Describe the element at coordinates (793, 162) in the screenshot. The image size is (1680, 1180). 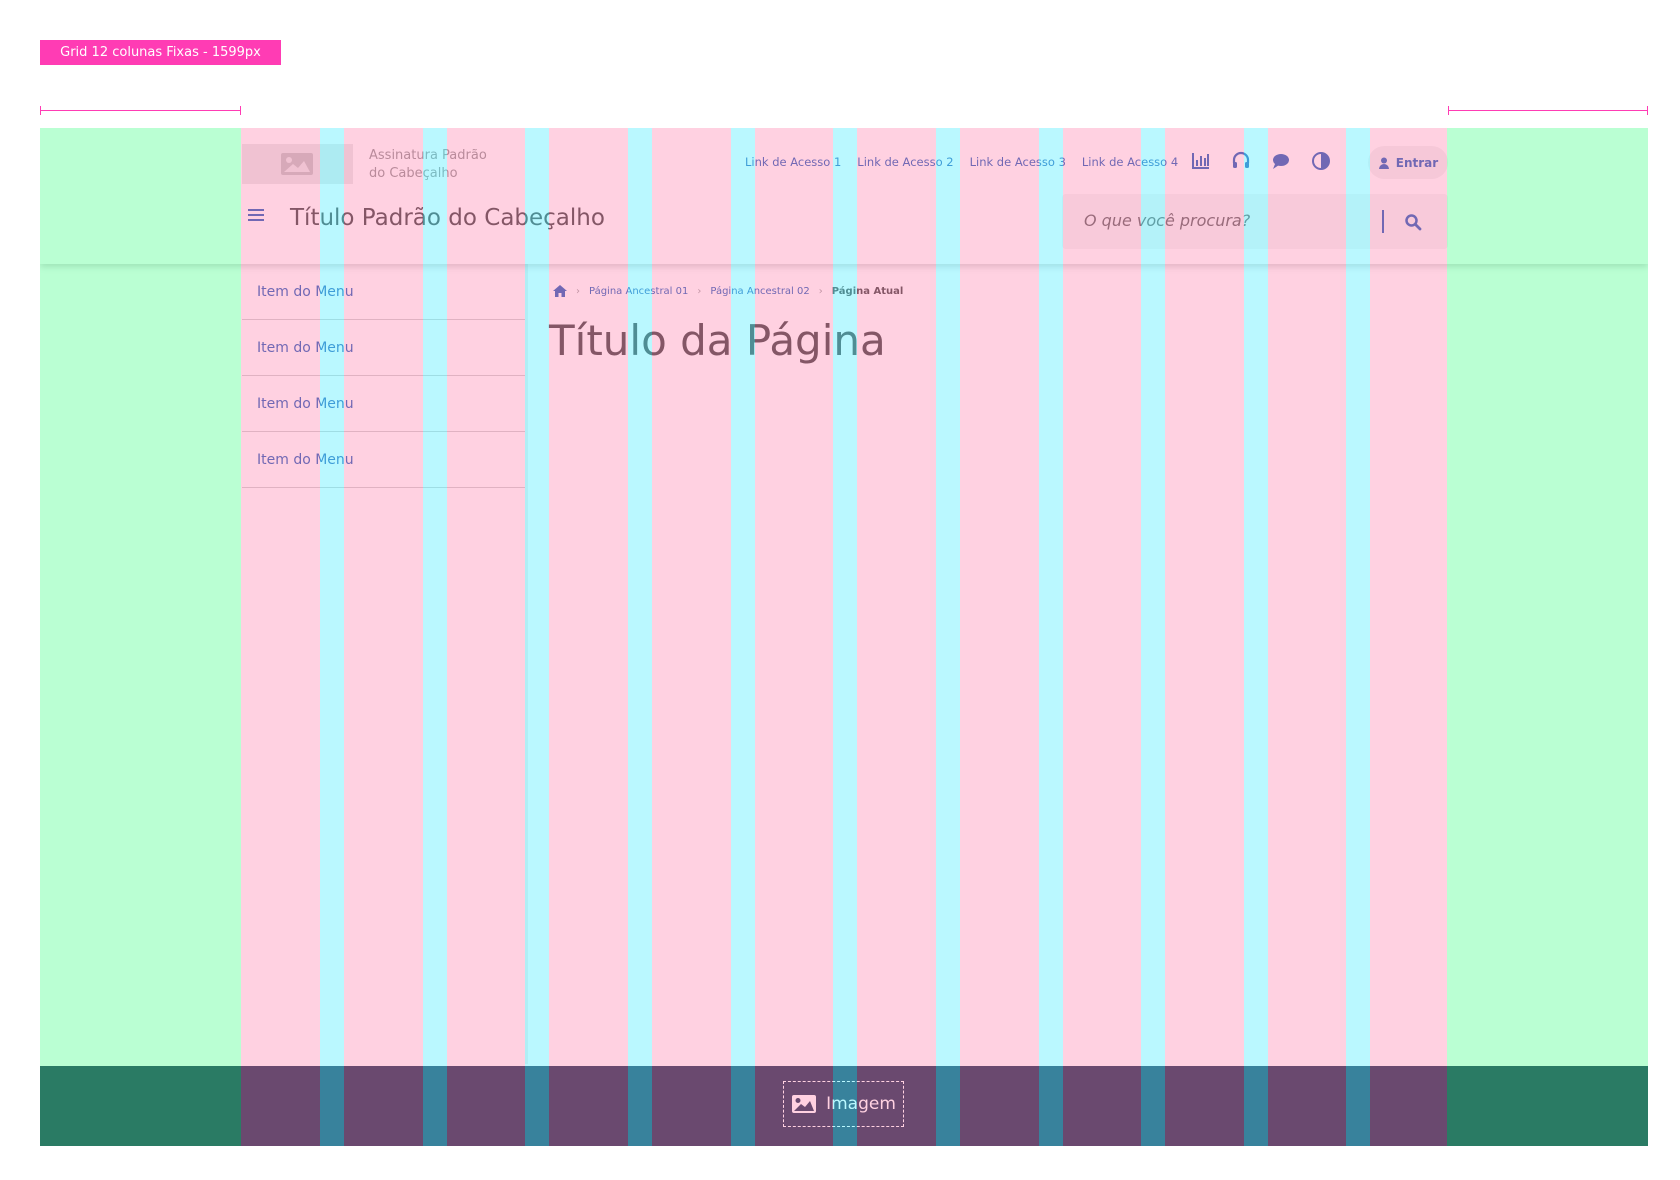
I see `access-link-1: Link de Acesso 1` at that location.